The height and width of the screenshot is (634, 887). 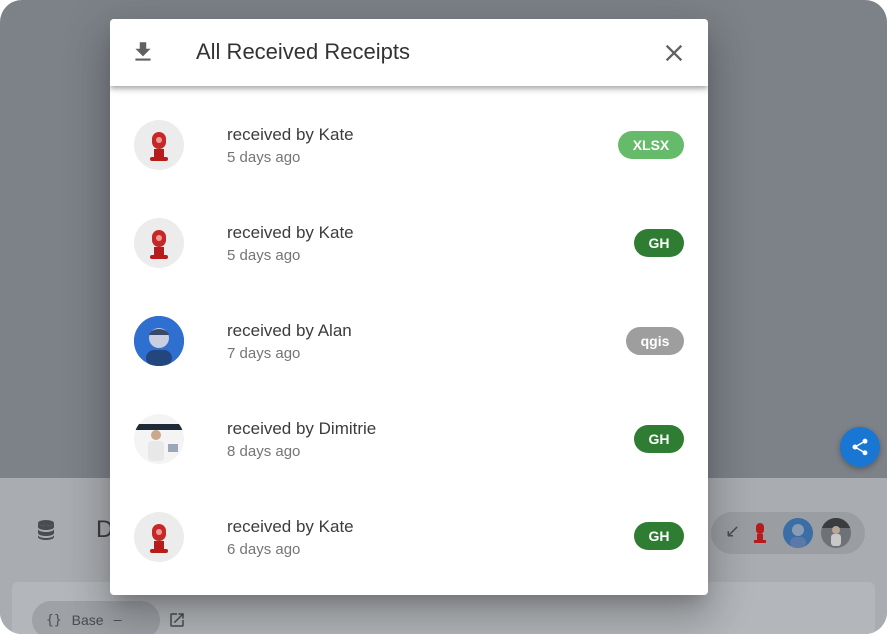 What do you see at coordinates (760, 533) in the screenshot?
I see `robot-avatar-icon` at bounding box center [760, 533].